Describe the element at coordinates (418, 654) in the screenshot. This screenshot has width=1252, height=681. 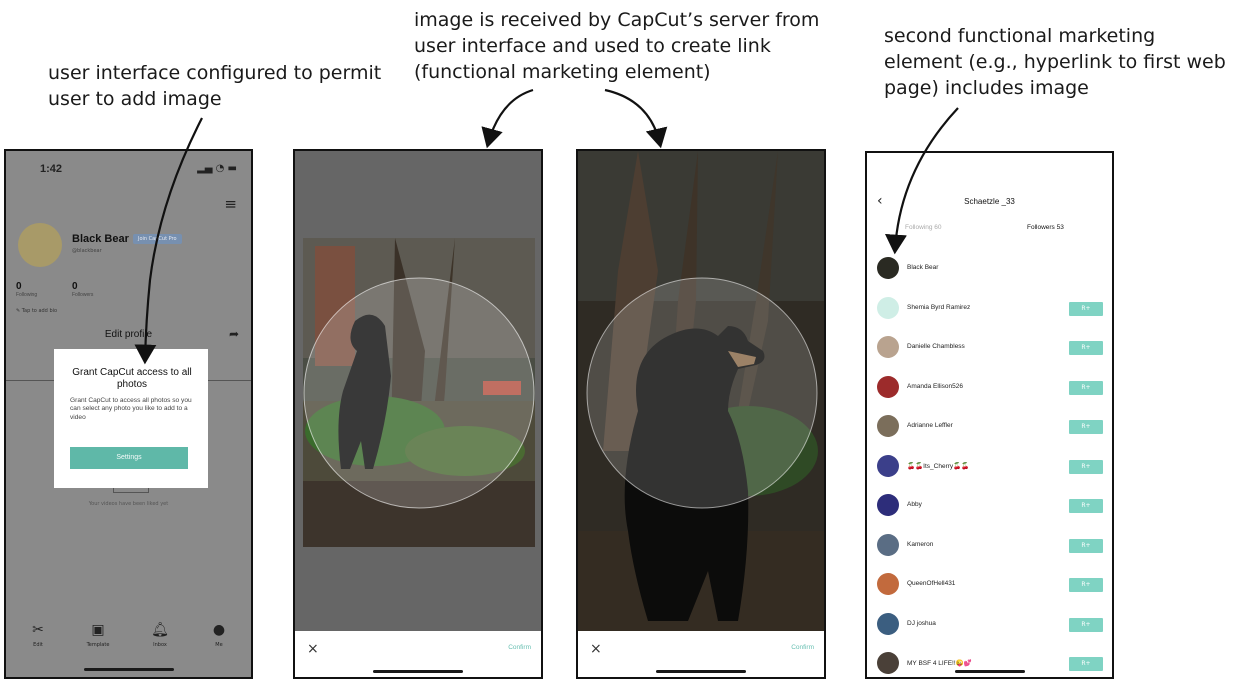
I see `crop-toolbar: × Confirm` at that location.